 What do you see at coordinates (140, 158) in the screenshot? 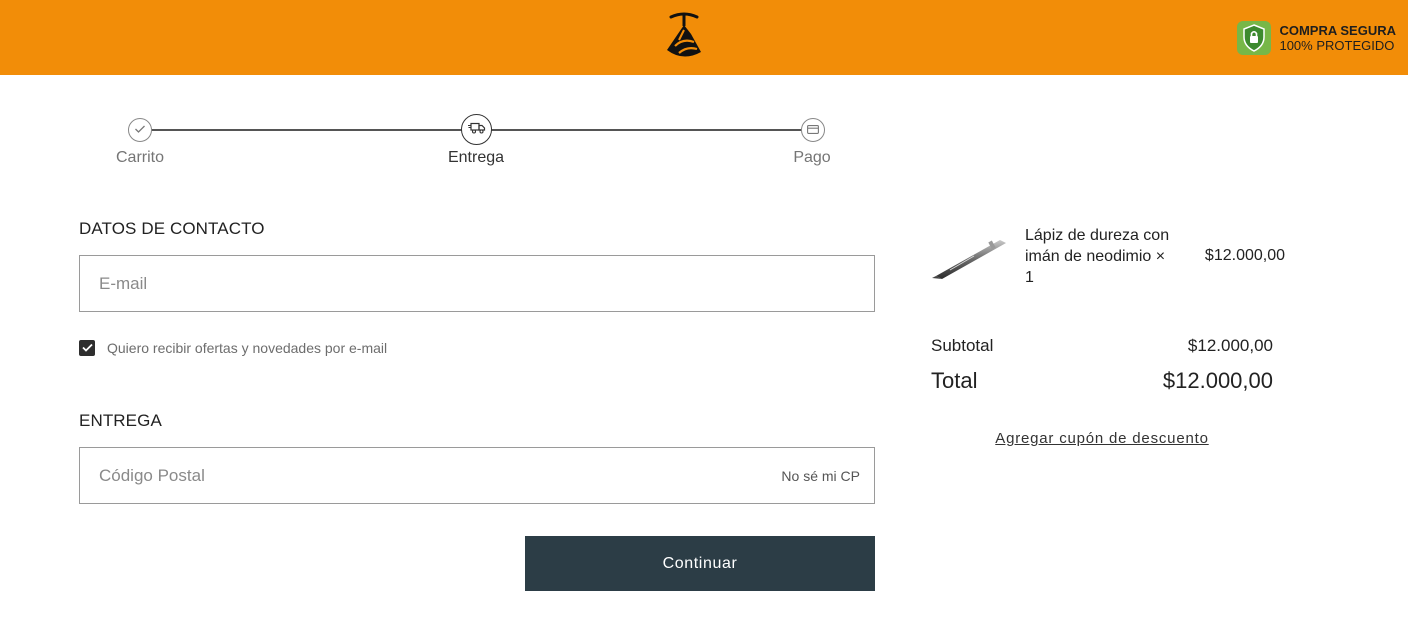
I see `step-label-cart: Carrito` at bounding box center [140, 158].